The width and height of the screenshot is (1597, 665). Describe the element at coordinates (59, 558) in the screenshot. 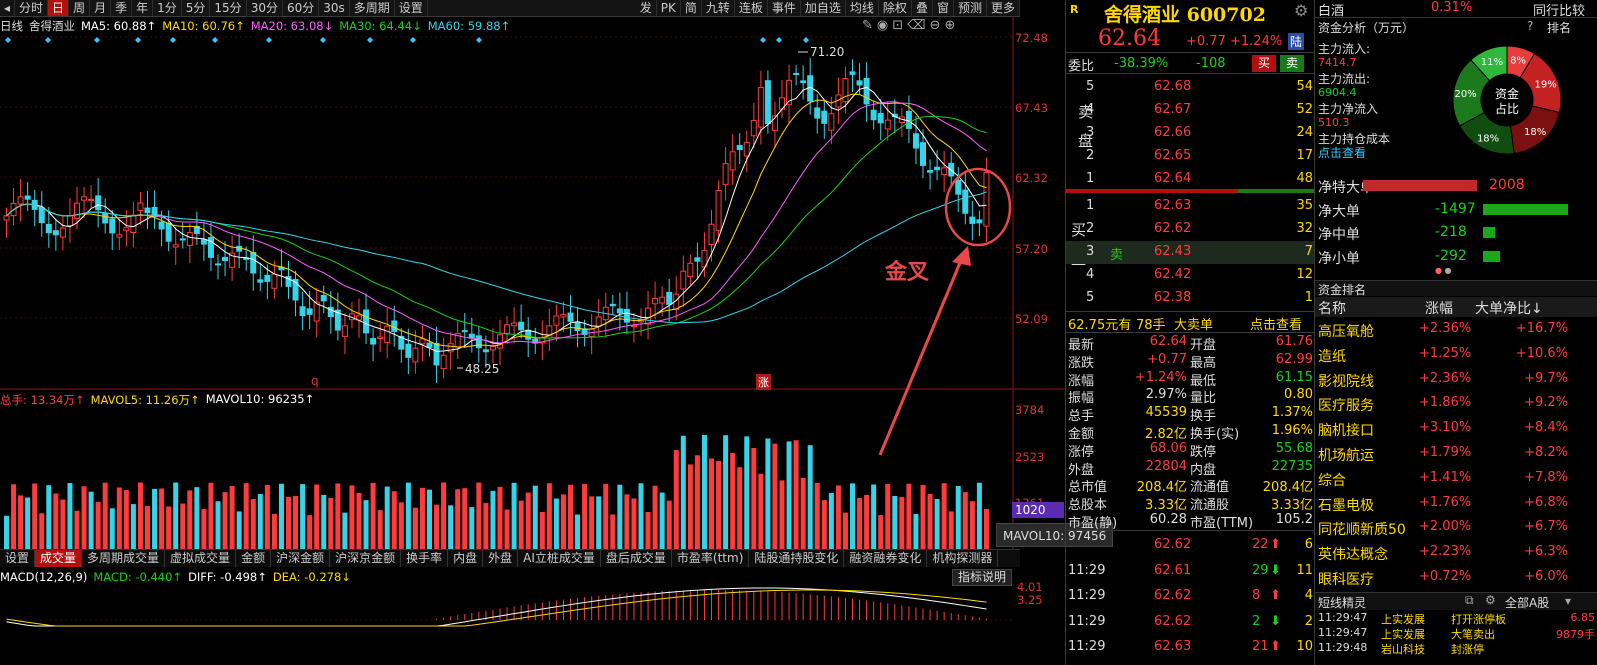

I see `indicator-tab: 成交量` at that location.